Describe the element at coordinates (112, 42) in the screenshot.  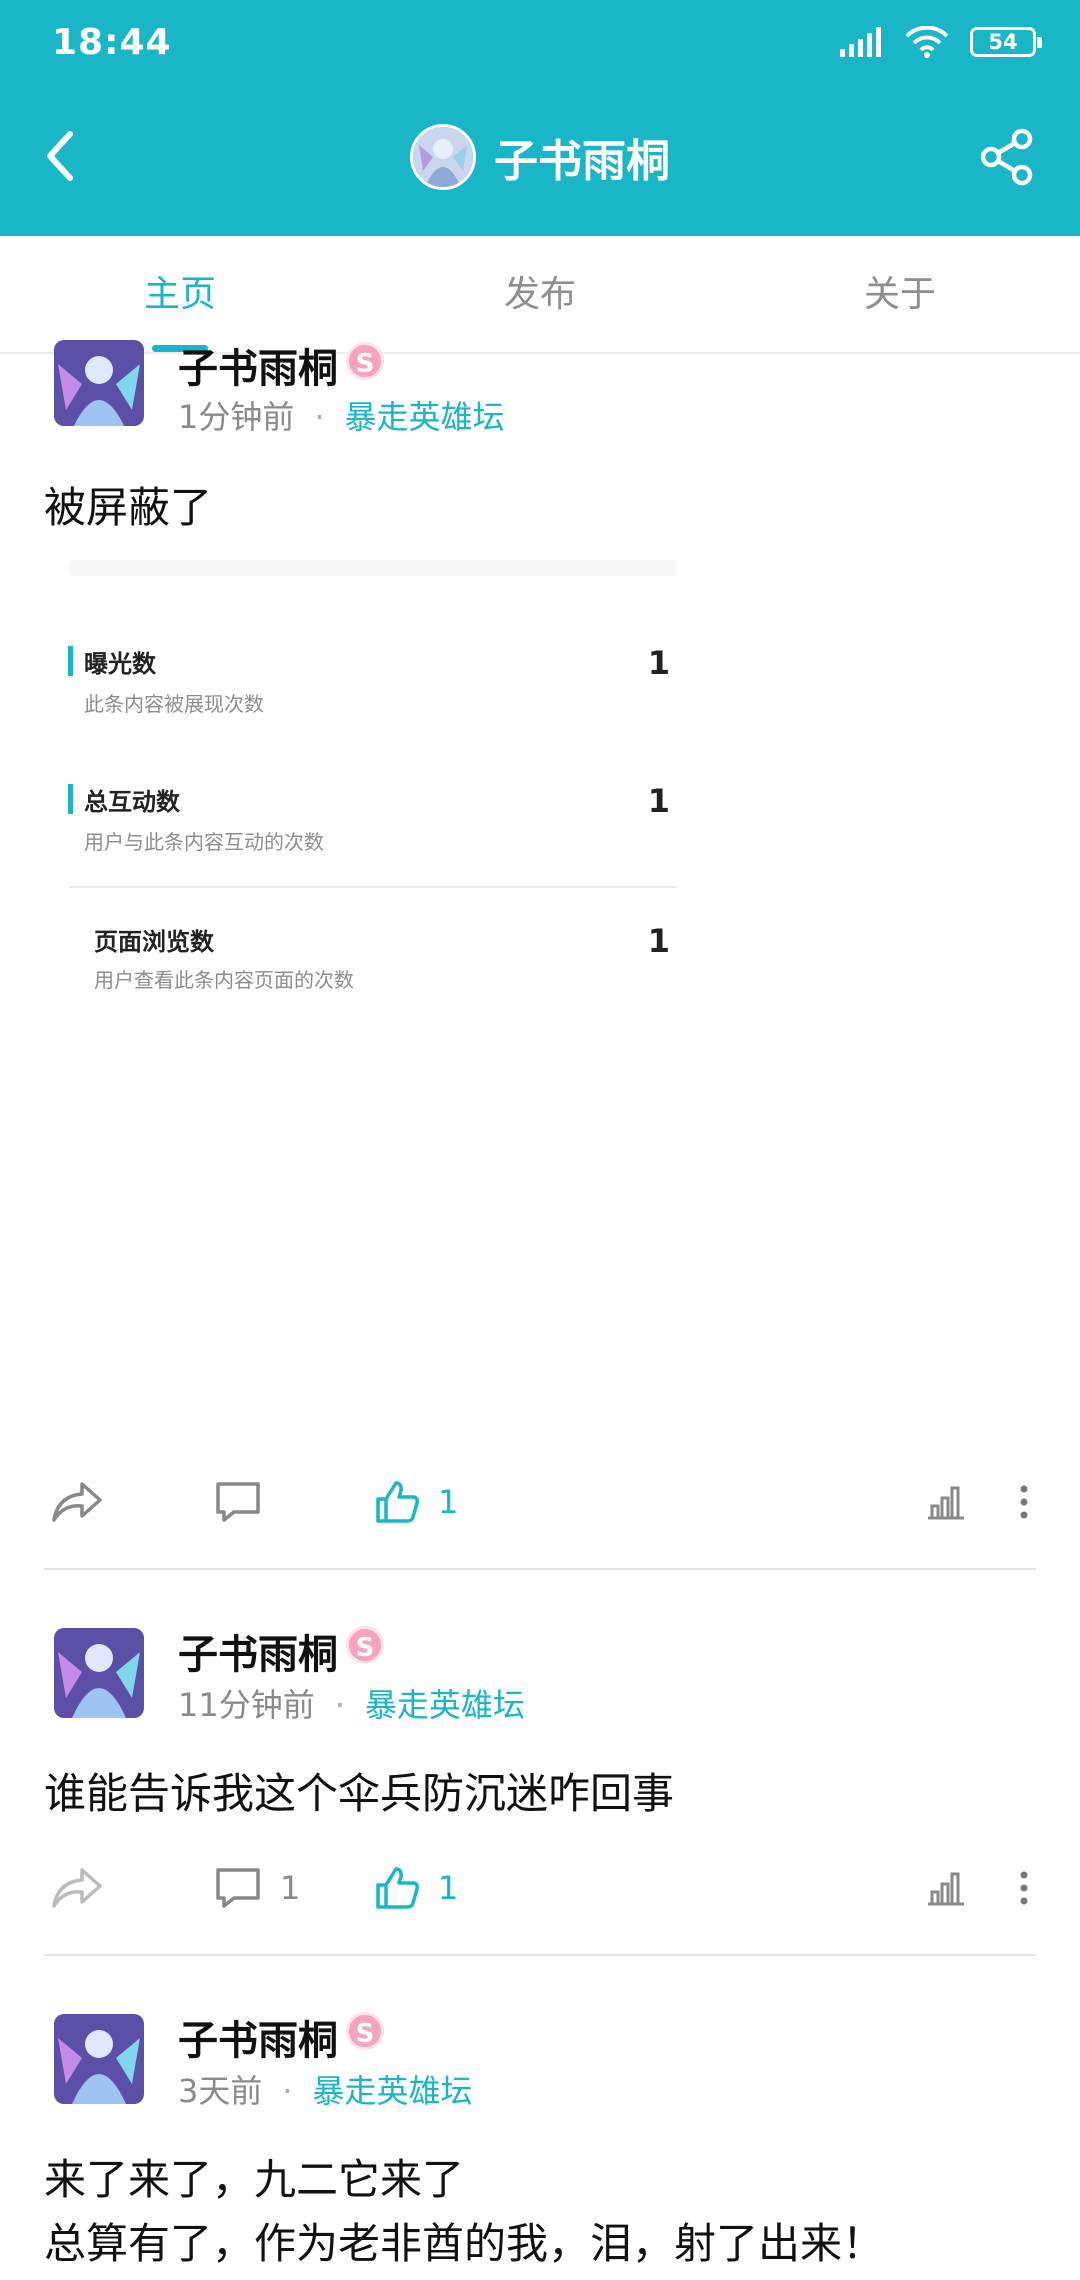
I see `status-time: 18:44` at that location.